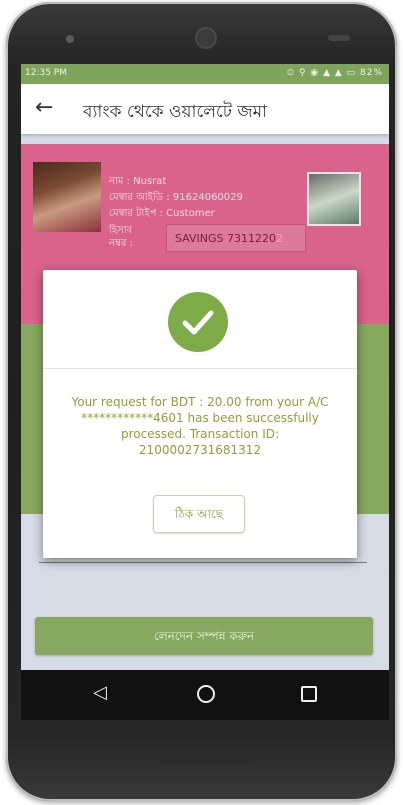 The height and width of the screenshot is (805, 403). Describe the element at coordinates (204, 636) in the screenshot. I see `complete-transaction-button: লেনদেন সম্পন্ন করুন` at that location.